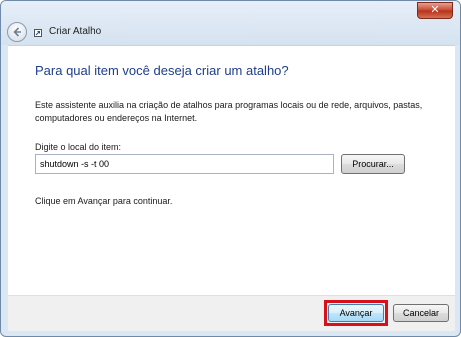 This screenshot has width=461, height=337. What do you see at coordinates (356, 313) in the screenshot?
I see `next-button: Avançar` at bounding box center [356, 313].